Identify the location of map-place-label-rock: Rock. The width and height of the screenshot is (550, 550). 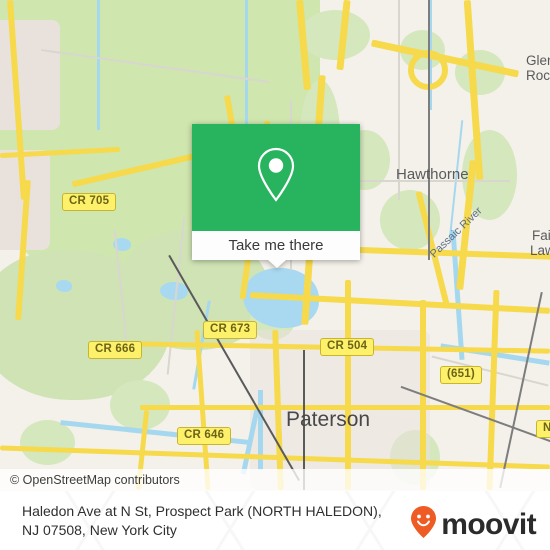
(538, 75).